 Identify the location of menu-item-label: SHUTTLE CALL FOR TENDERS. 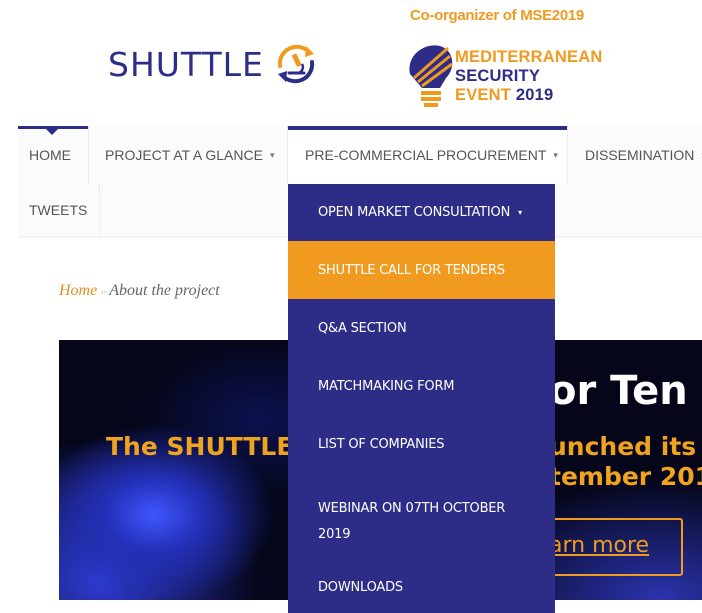
(411, 270).